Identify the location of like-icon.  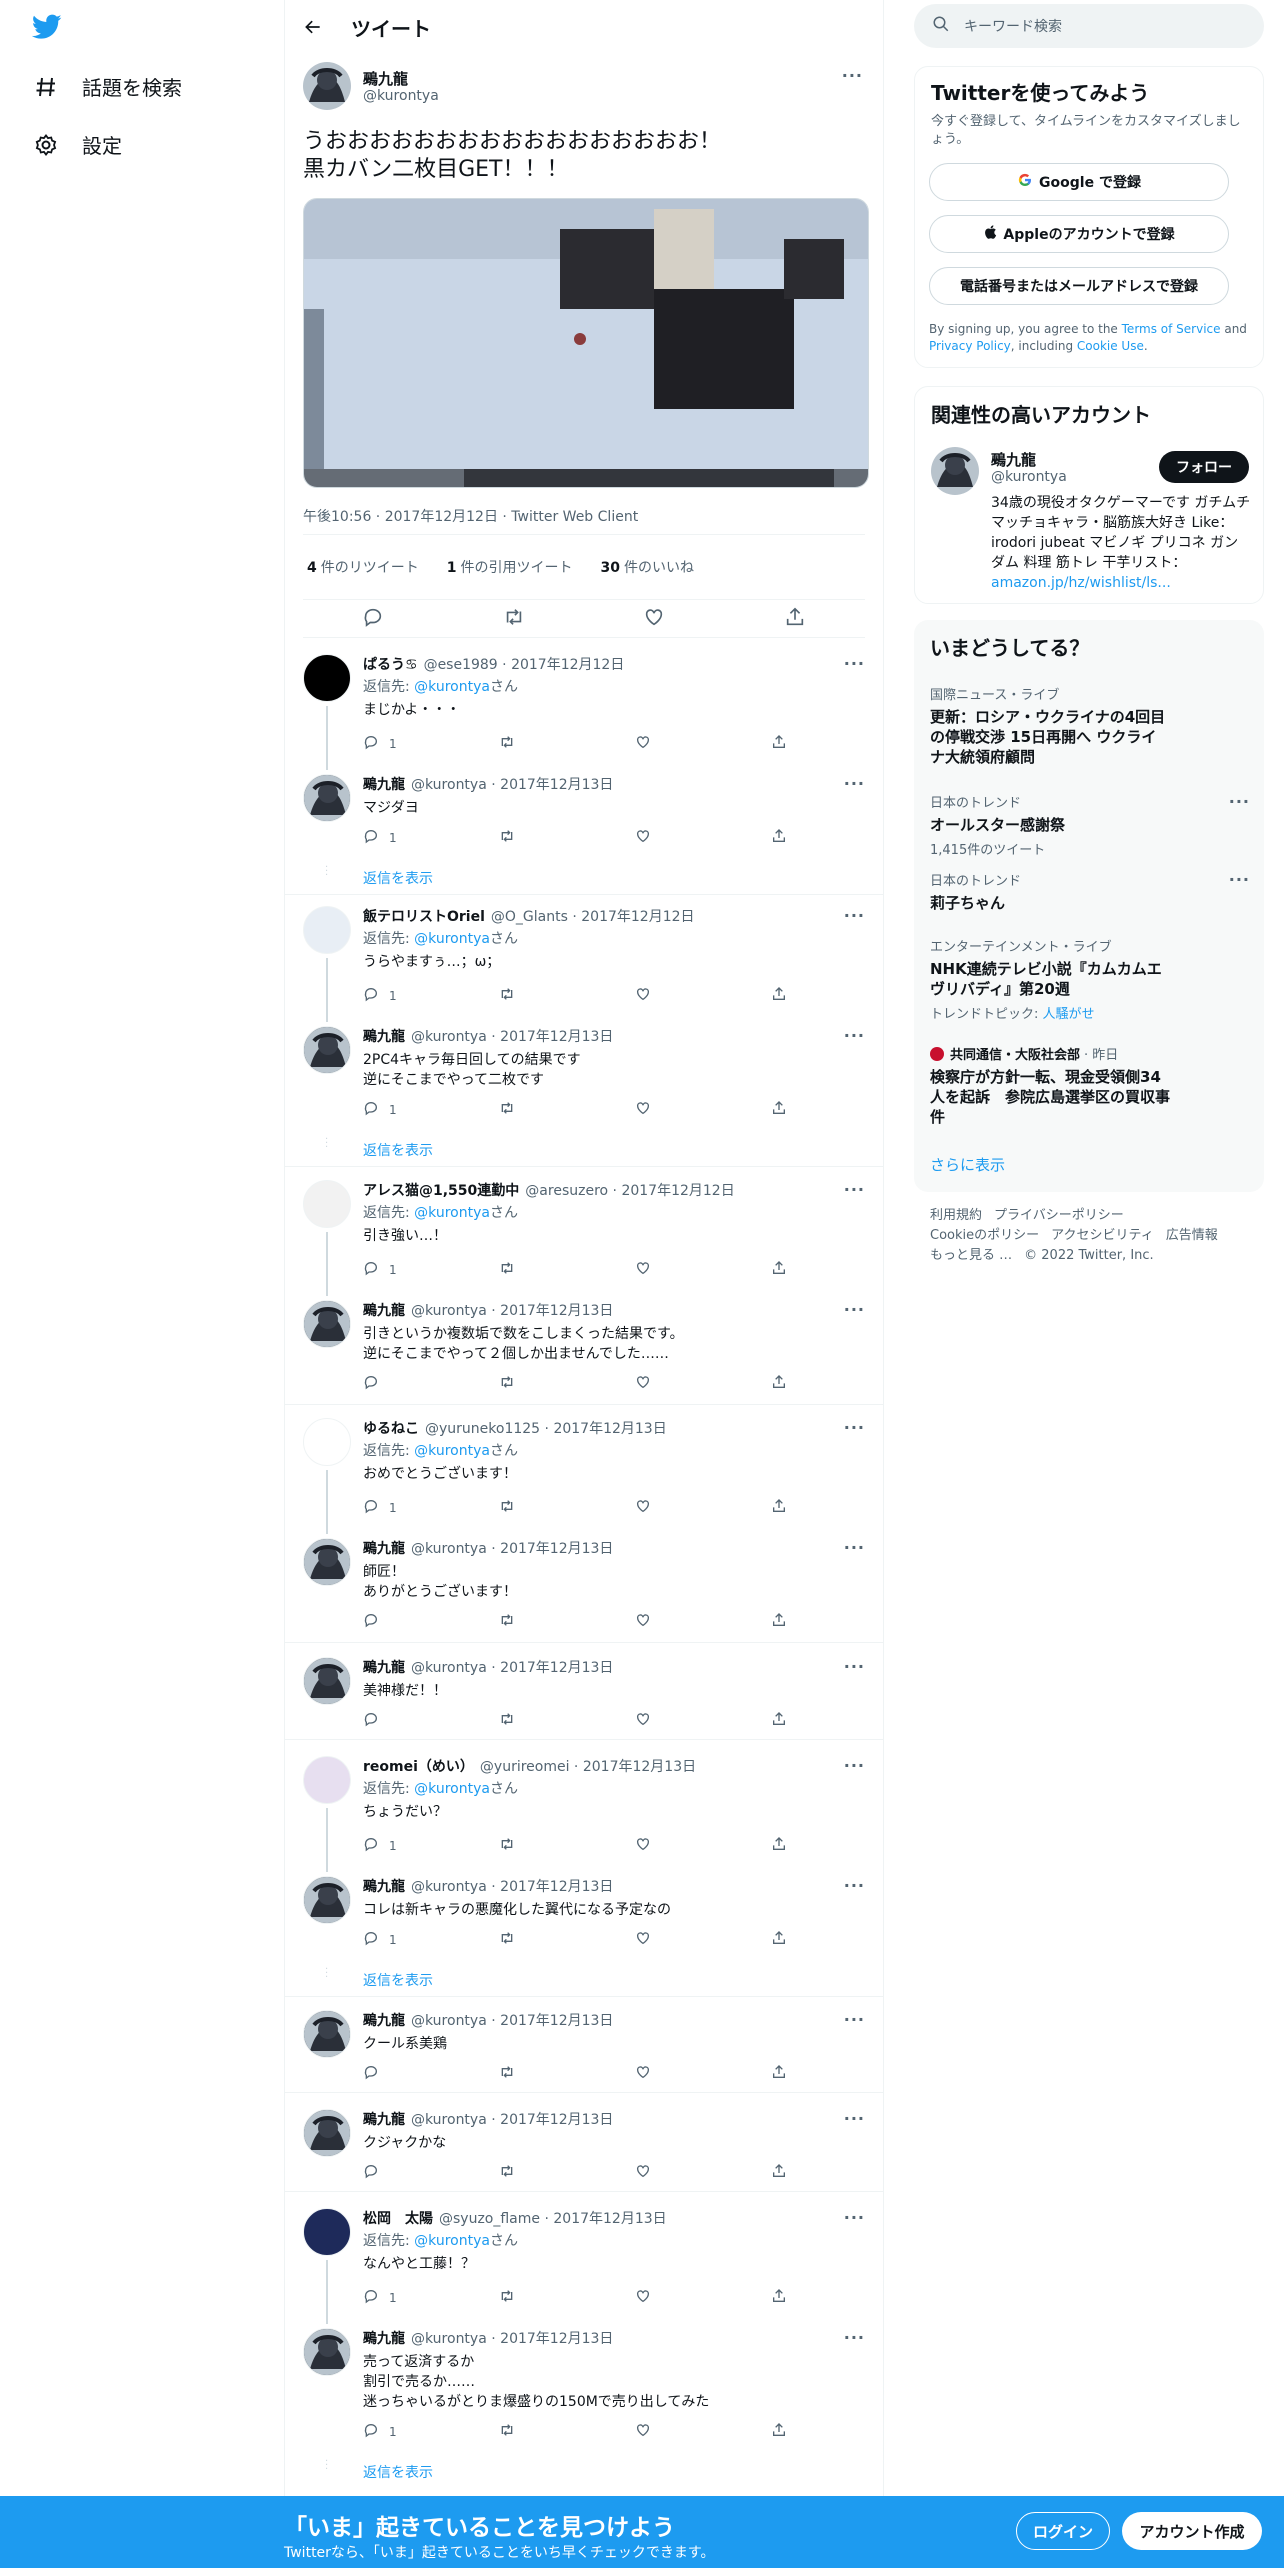
(654, 619).